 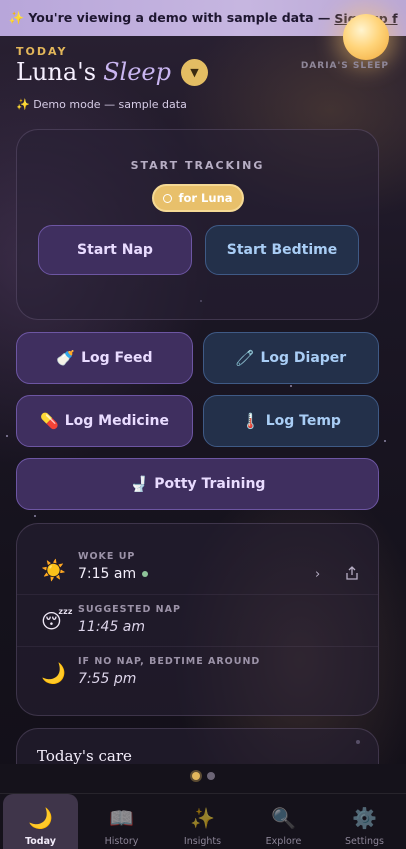 What do you see at coordinates (129, 609) in the screenshot?
I see `suggested-nap-label: SUGGESTED NAP` at bounding box center [129, 609].